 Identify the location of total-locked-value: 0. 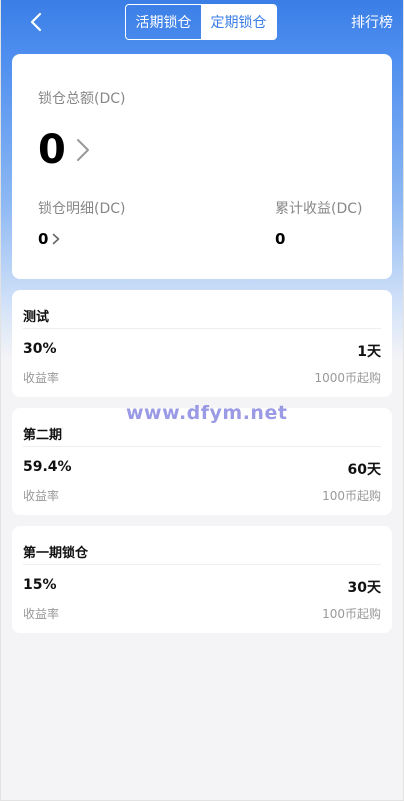
(52, 150).